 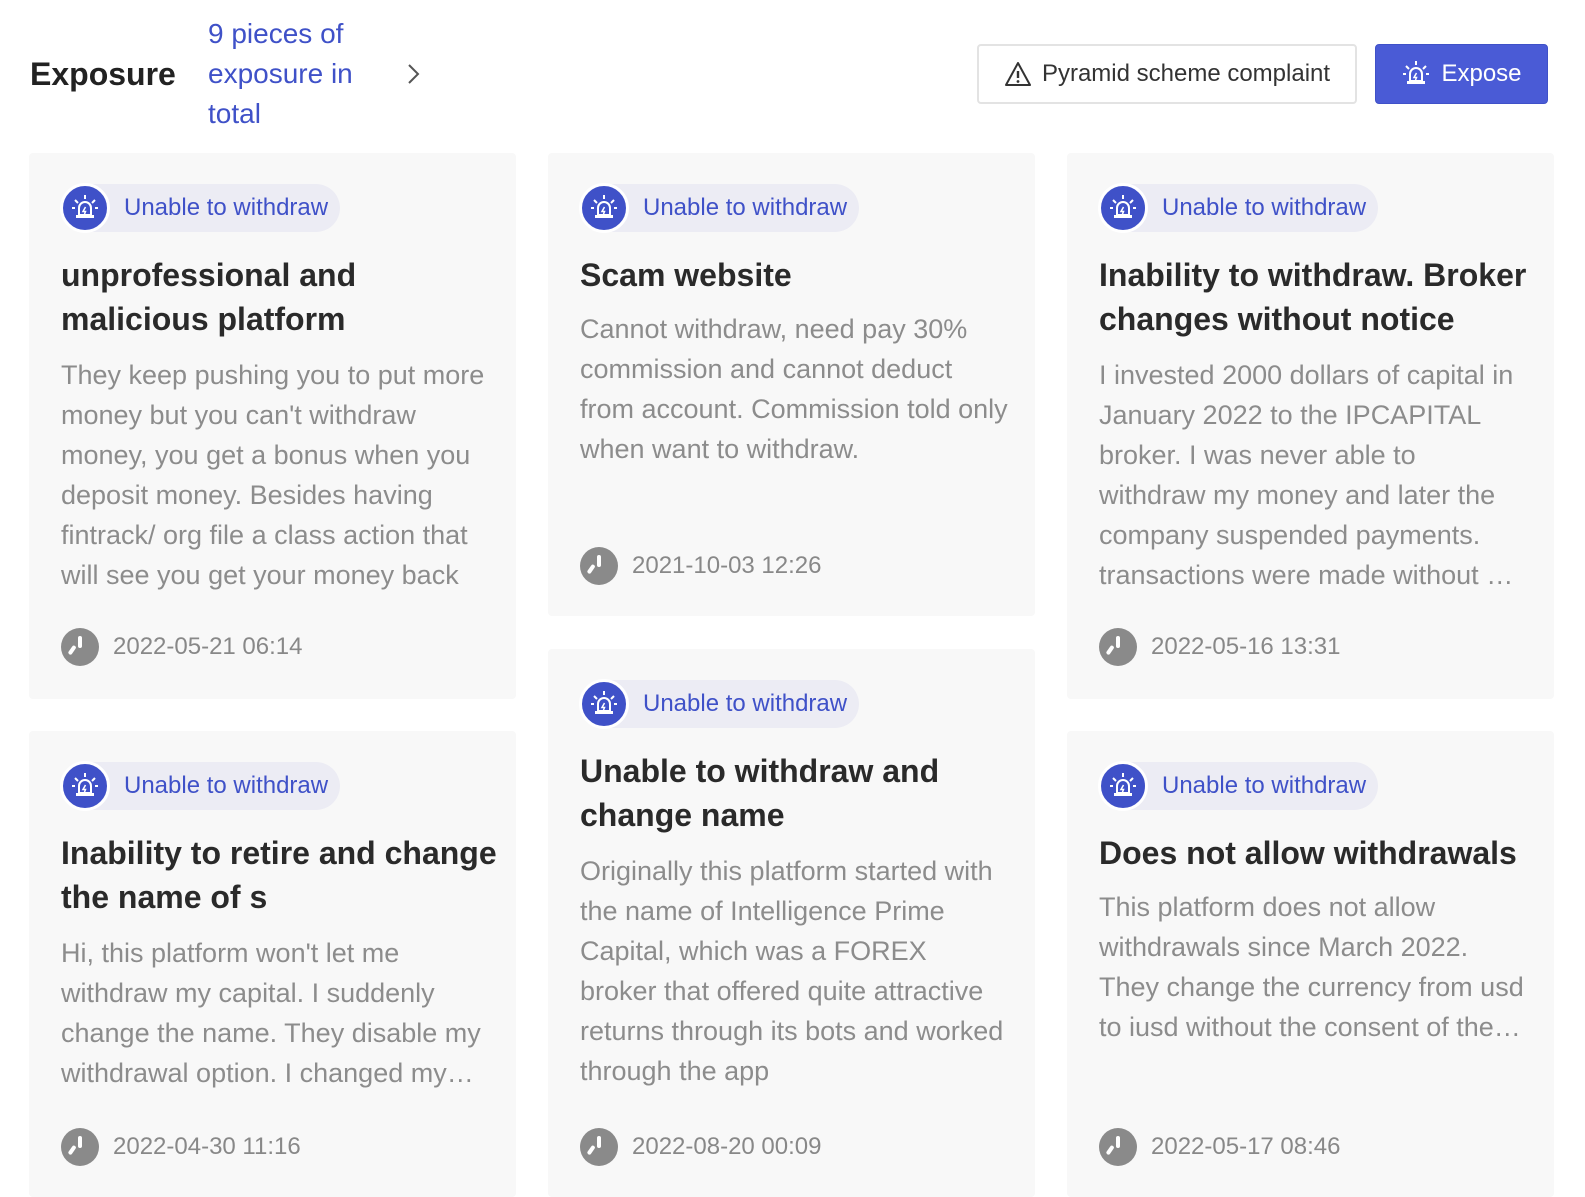 I want to click on expose-button-label: Expose, so click(x=1481, y=73).